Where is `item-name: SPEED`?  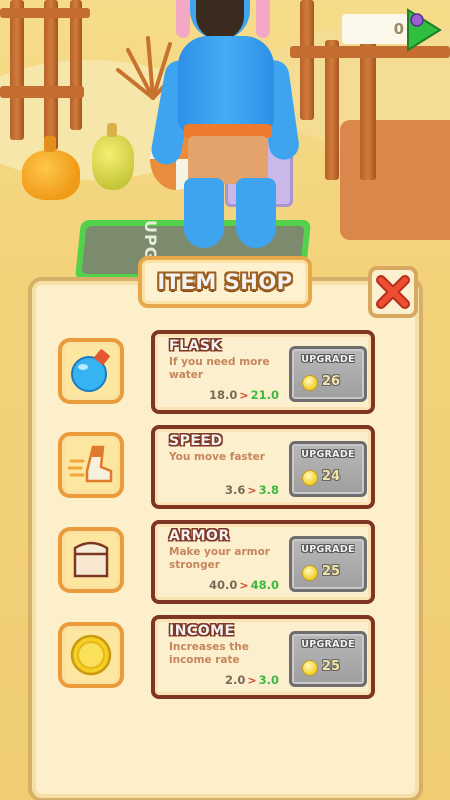
item-name: SPEED is located at coordinates (196, 441).